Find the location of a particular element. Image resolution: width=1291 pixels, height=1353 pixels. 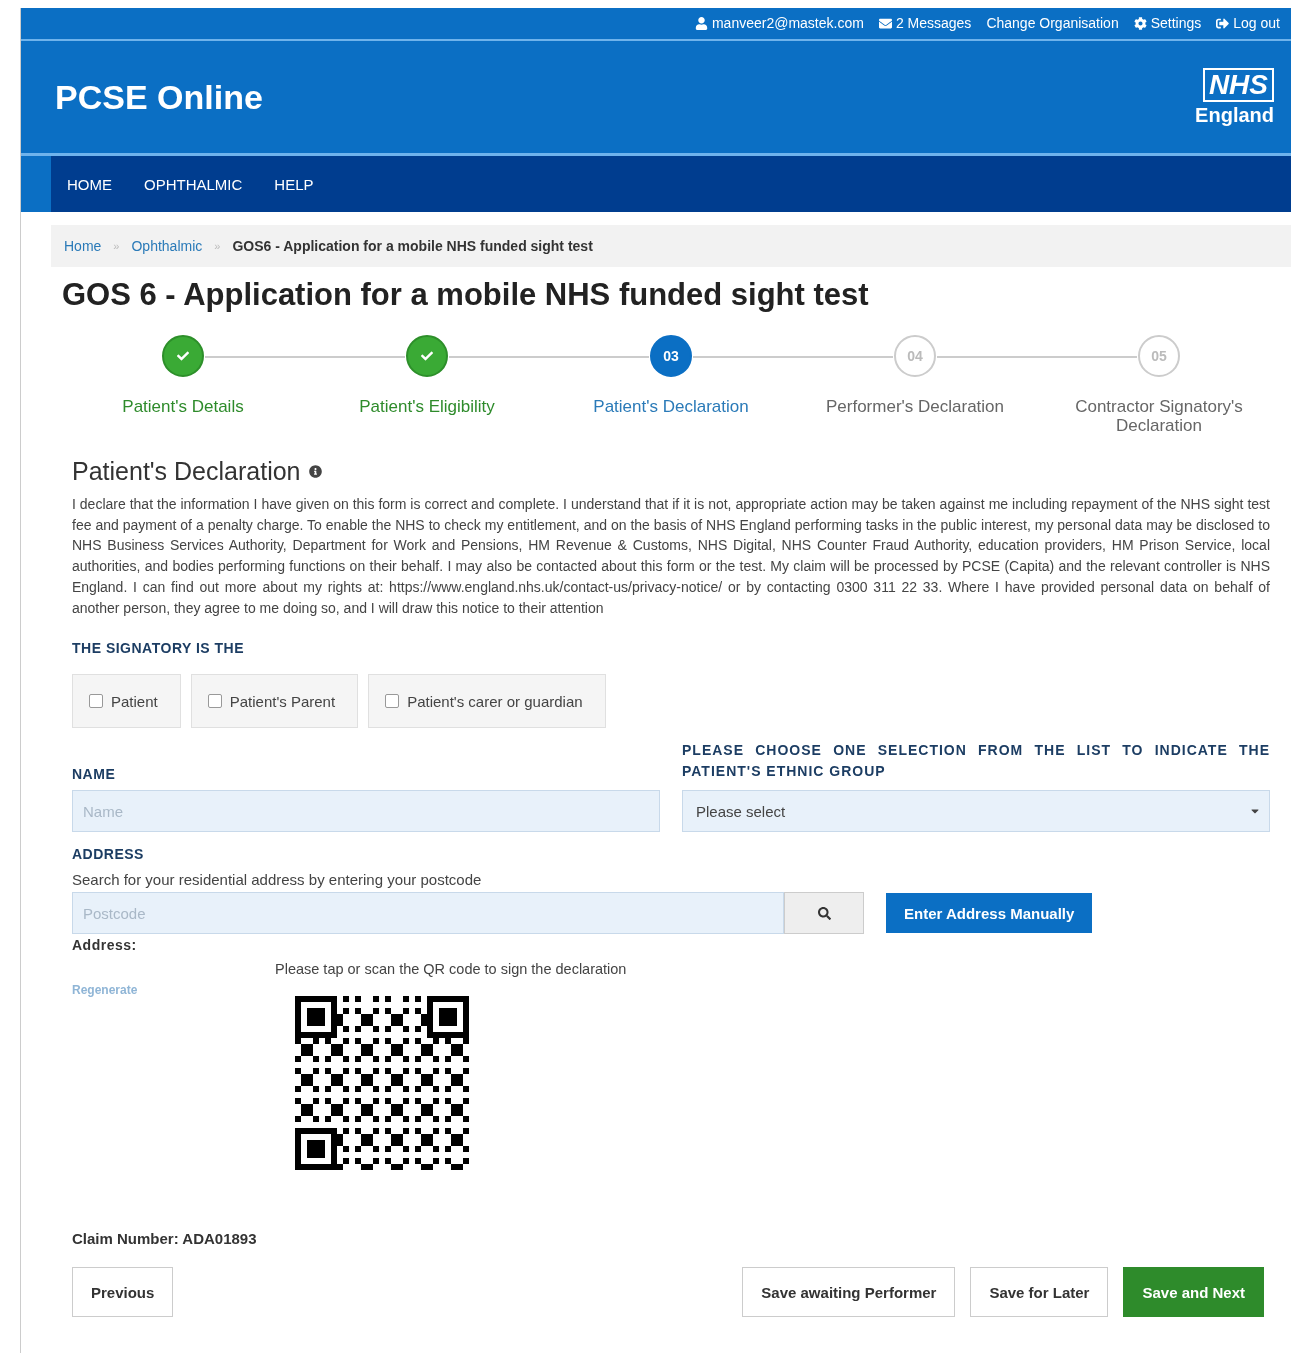

search-icon is located at coordinates (824, 913).